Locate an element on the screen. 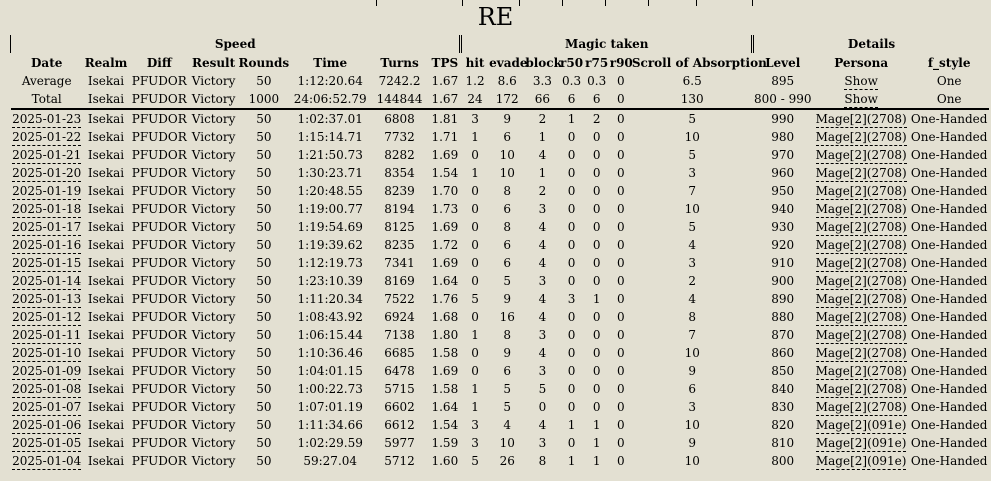 This screenshot has height=481, width=991. date-link: 2025-01-14 is located at coordinates (47, 282).